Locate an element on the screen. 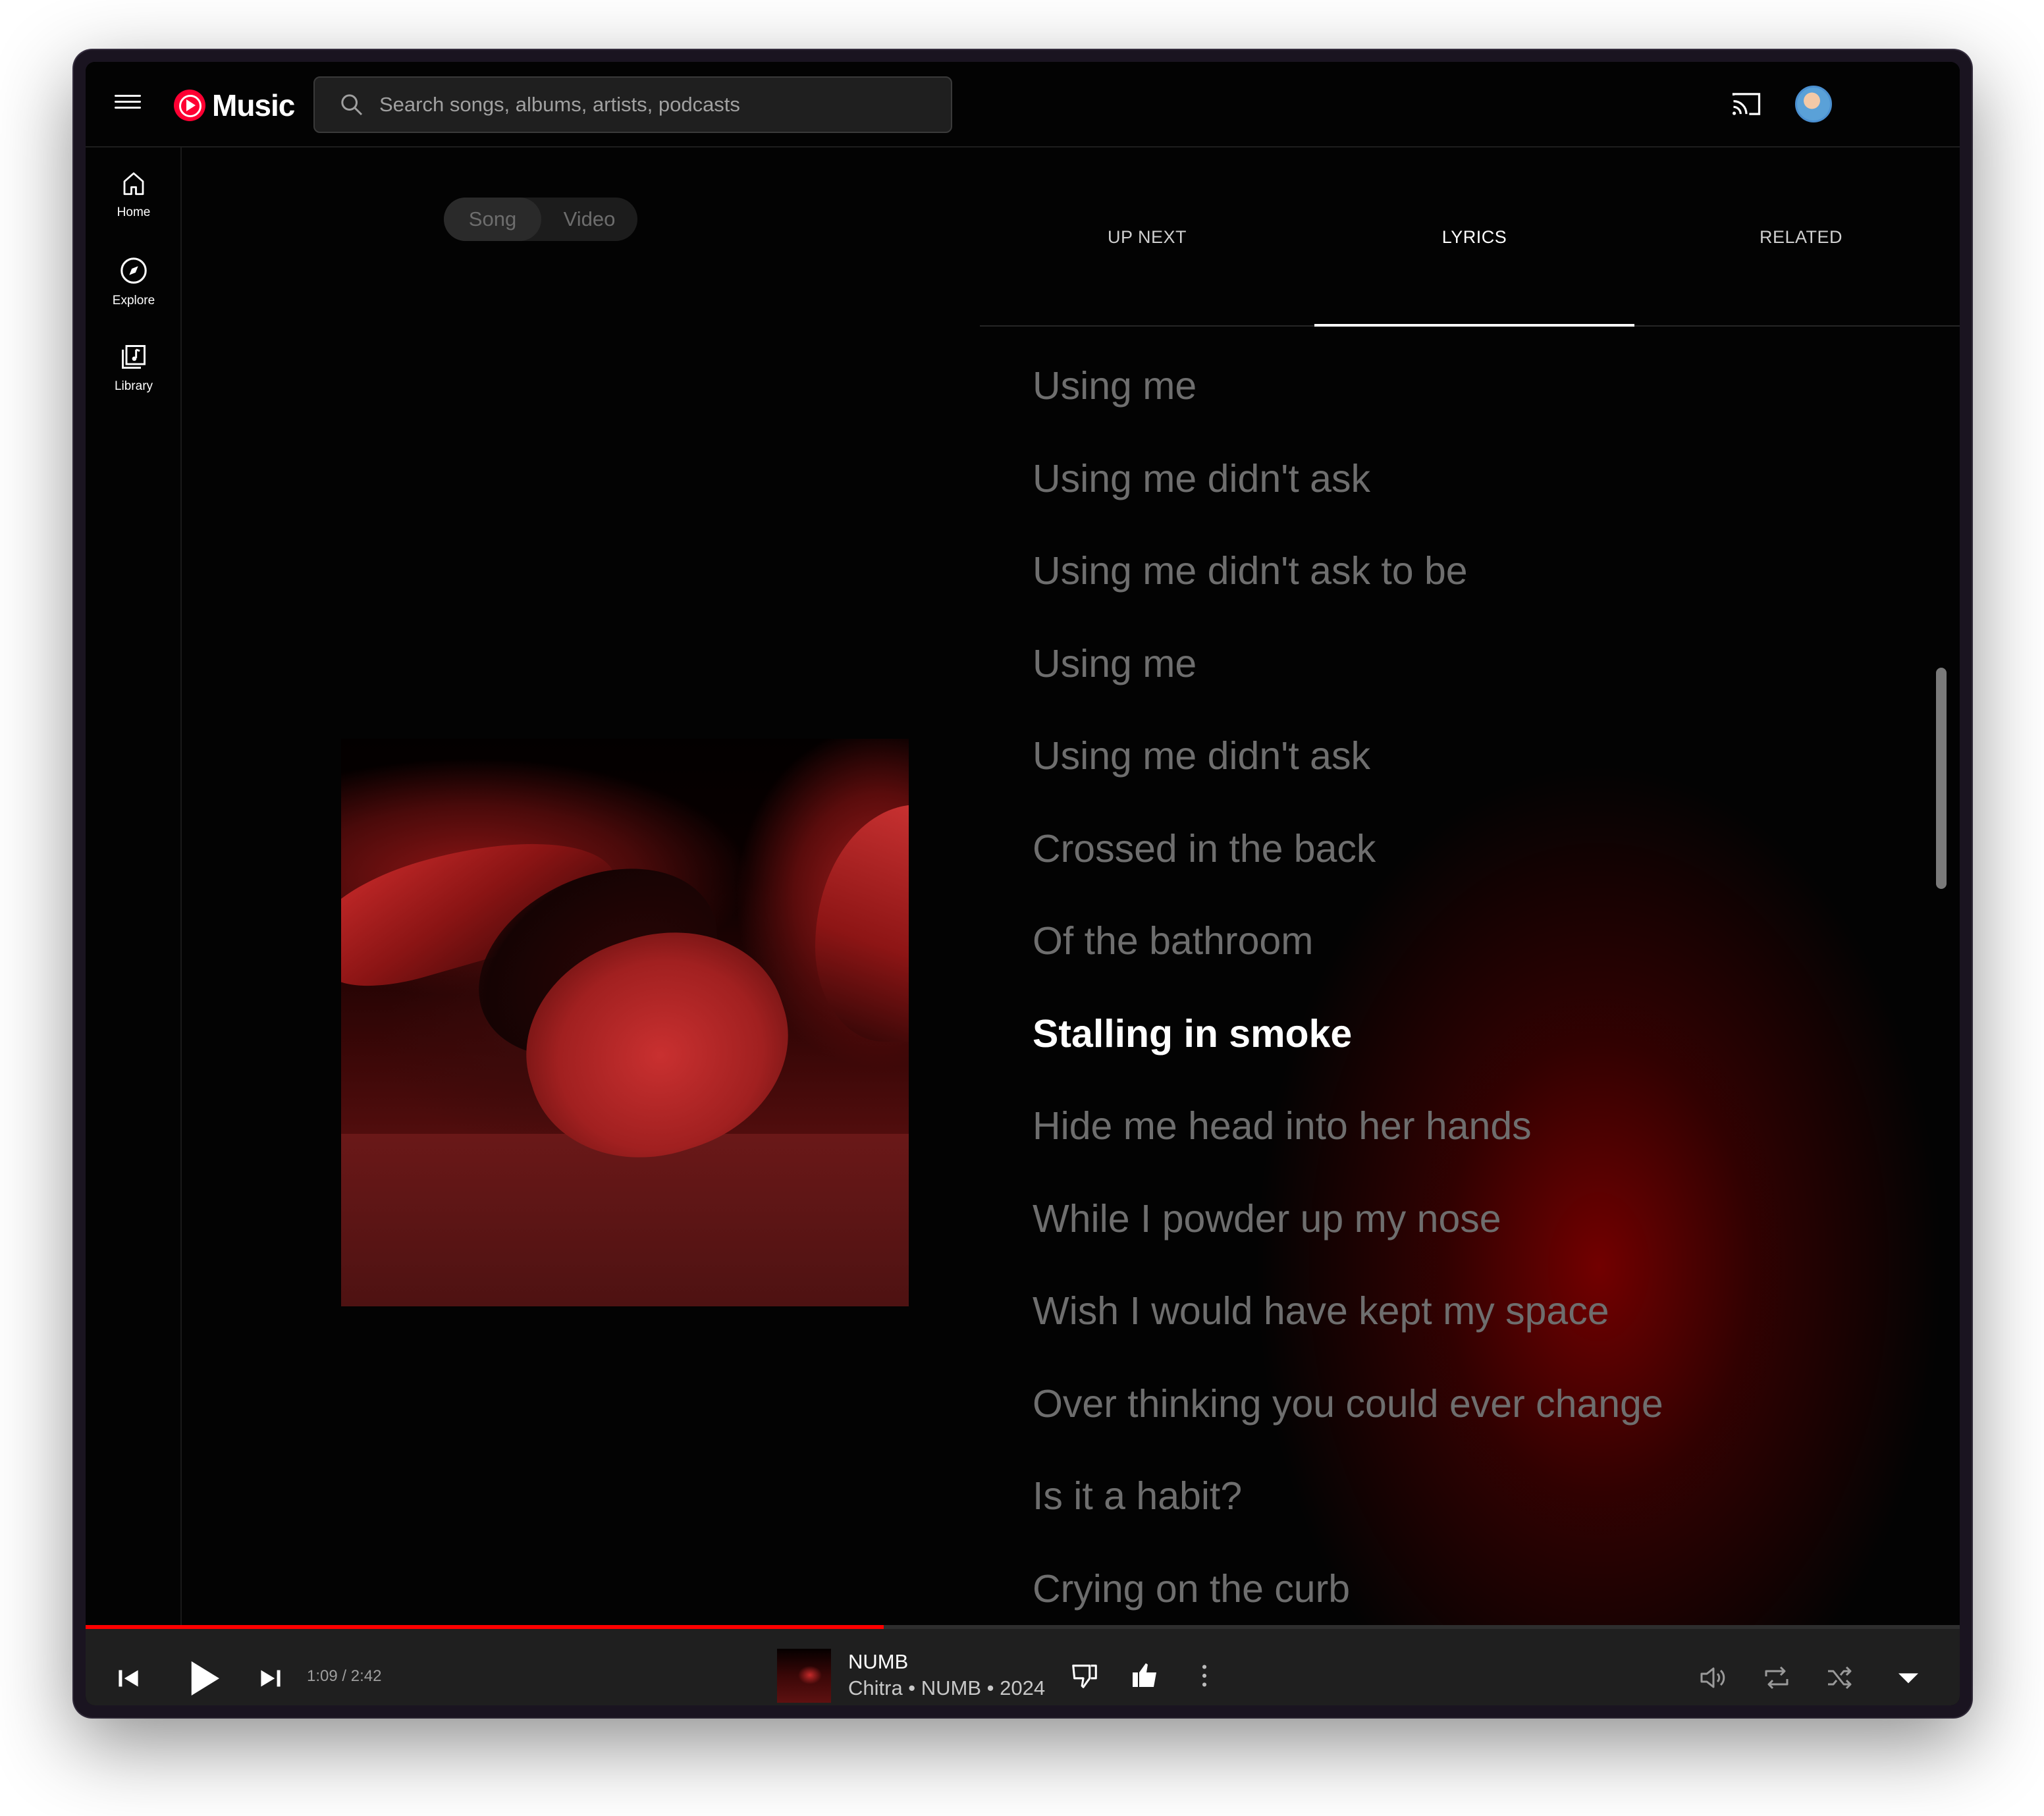 The width and height of the screenshot is (2044, 1816). search-bar is located at coordinates (632, 104).